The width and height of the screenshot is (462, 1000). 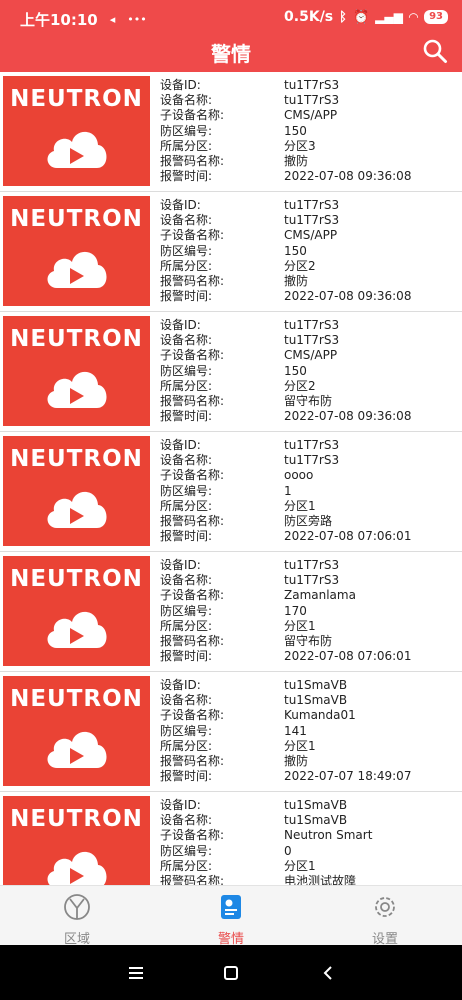 What do you see at coordinates (136, 973) in the screenshot?
I see `menu-icon` at bounding box center [136, 973].